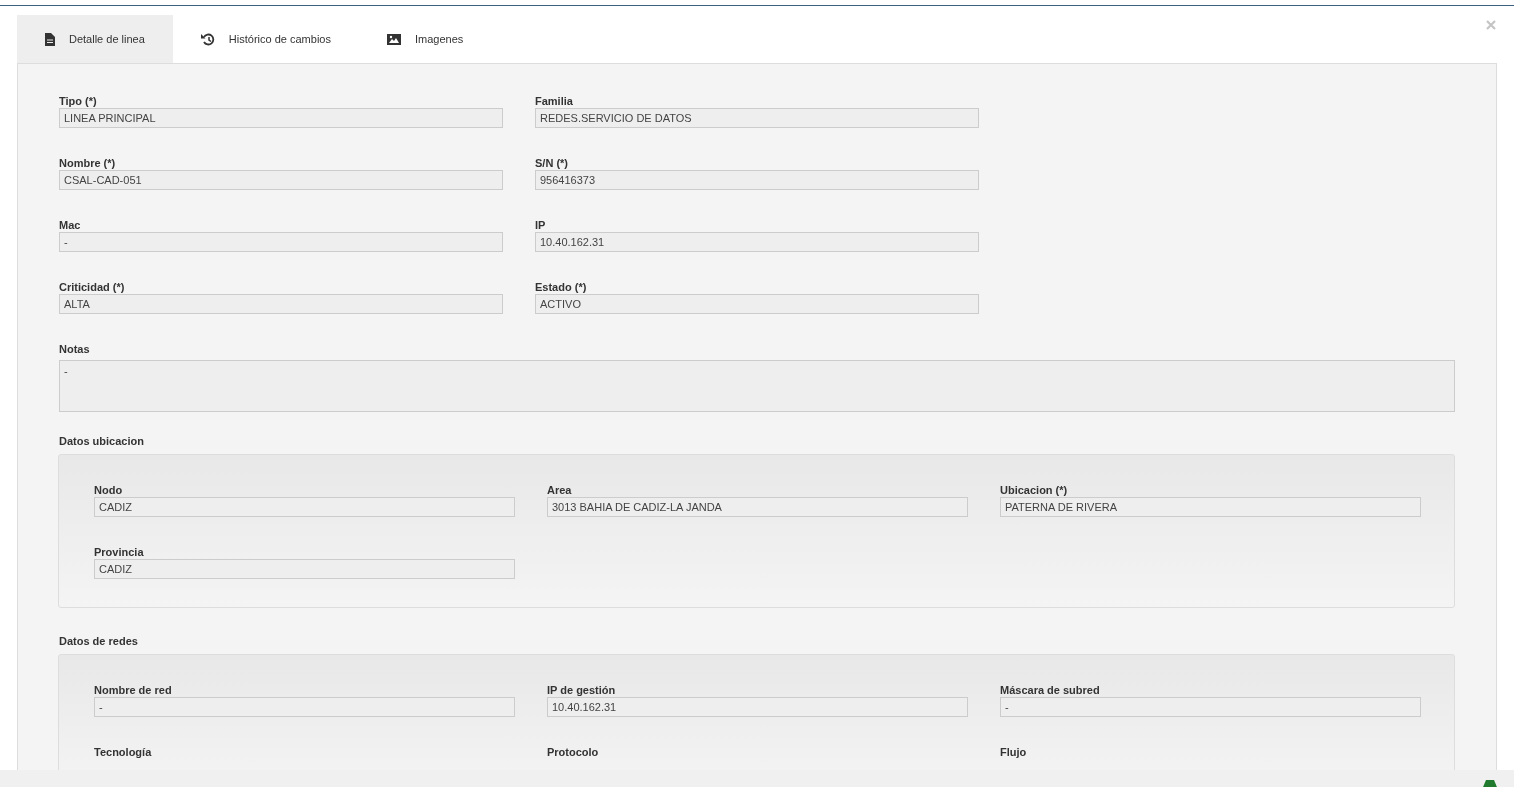 This screenshot has width=1514, height=787. What do you see at coordinates (98, 641) in the screenshot?
I see `section-heading: Datos de redes` at bounding box center [98, 641].